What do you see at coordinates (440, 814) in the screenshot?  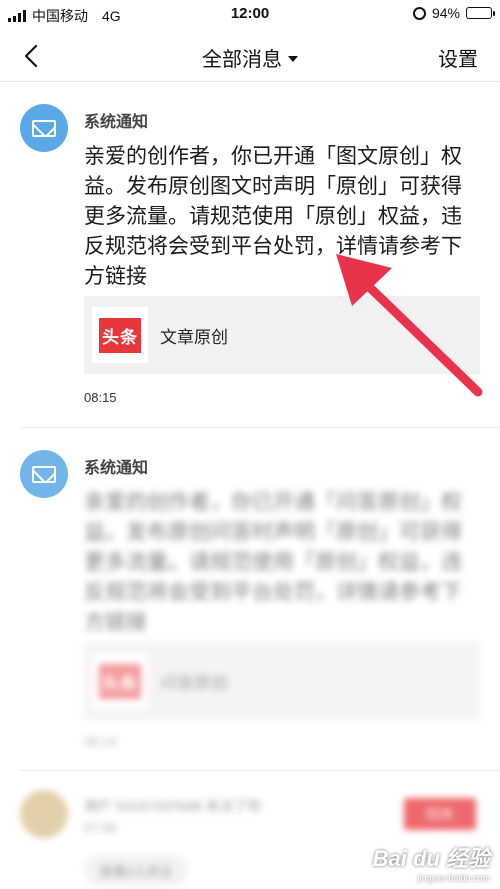 I see `follow-back-button: 回关` at bounding box center [440, 814].